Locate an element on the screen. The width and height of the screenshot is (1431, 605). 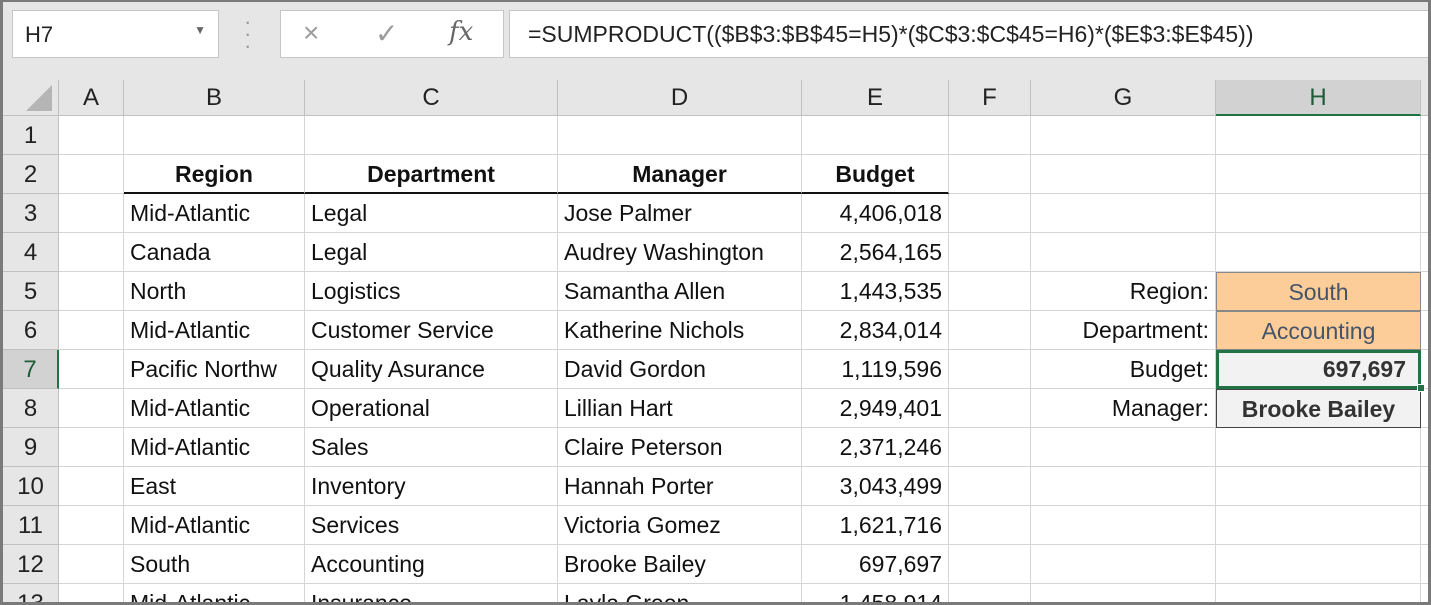
table-cell-manager: David Gordon is located at coordinates (680, 369).